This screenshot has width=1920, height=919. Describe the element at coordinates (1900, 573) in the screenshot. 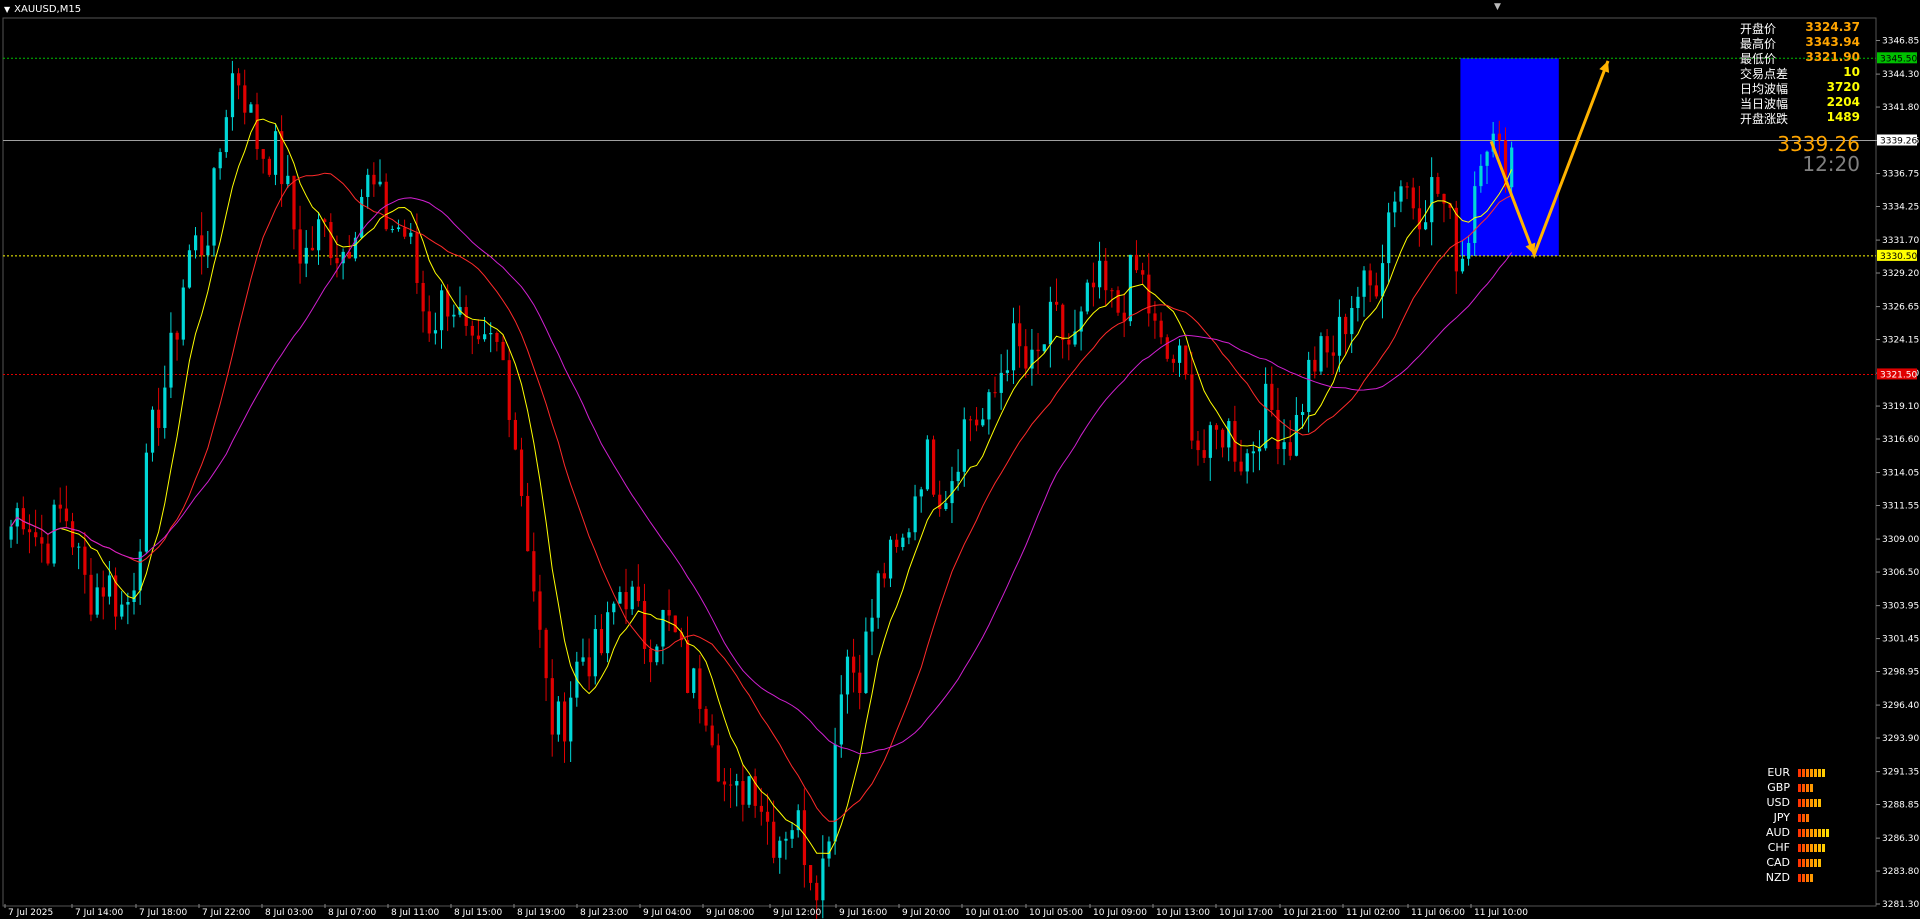

I see `y-tick-label: 3306.50` at that location.